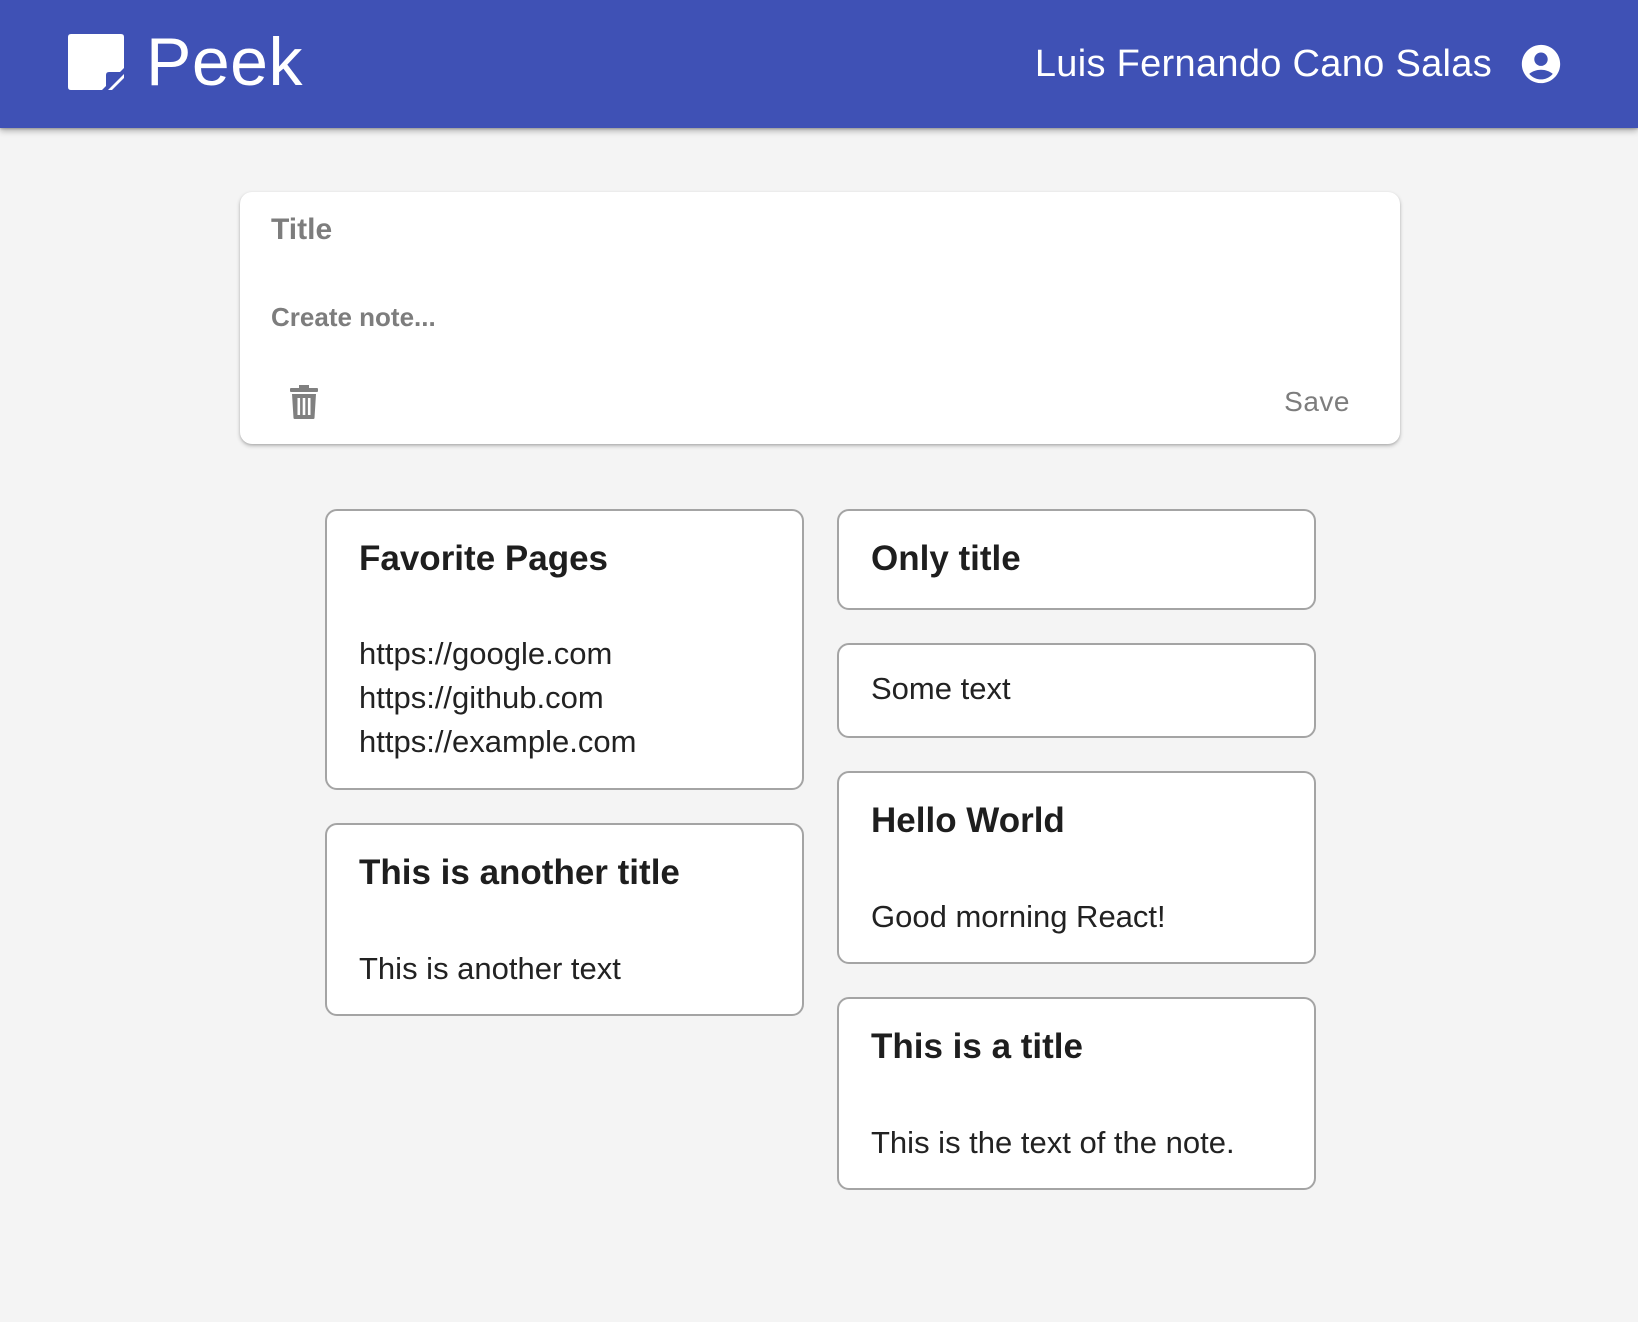 This screenshot has height=1322, width=1638. Describe the element at coordinates (519, 872) in the screenshot. I see `note-title: This is another title` at that location.